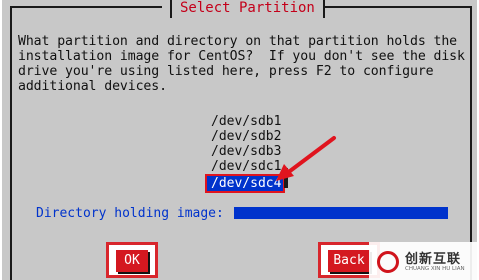 Image resolution: width=479 pixels, height=280 pixels. Describe the element at coordinates (92, 86) in the screenshot. I see `description-line: additional devices.` at that location.